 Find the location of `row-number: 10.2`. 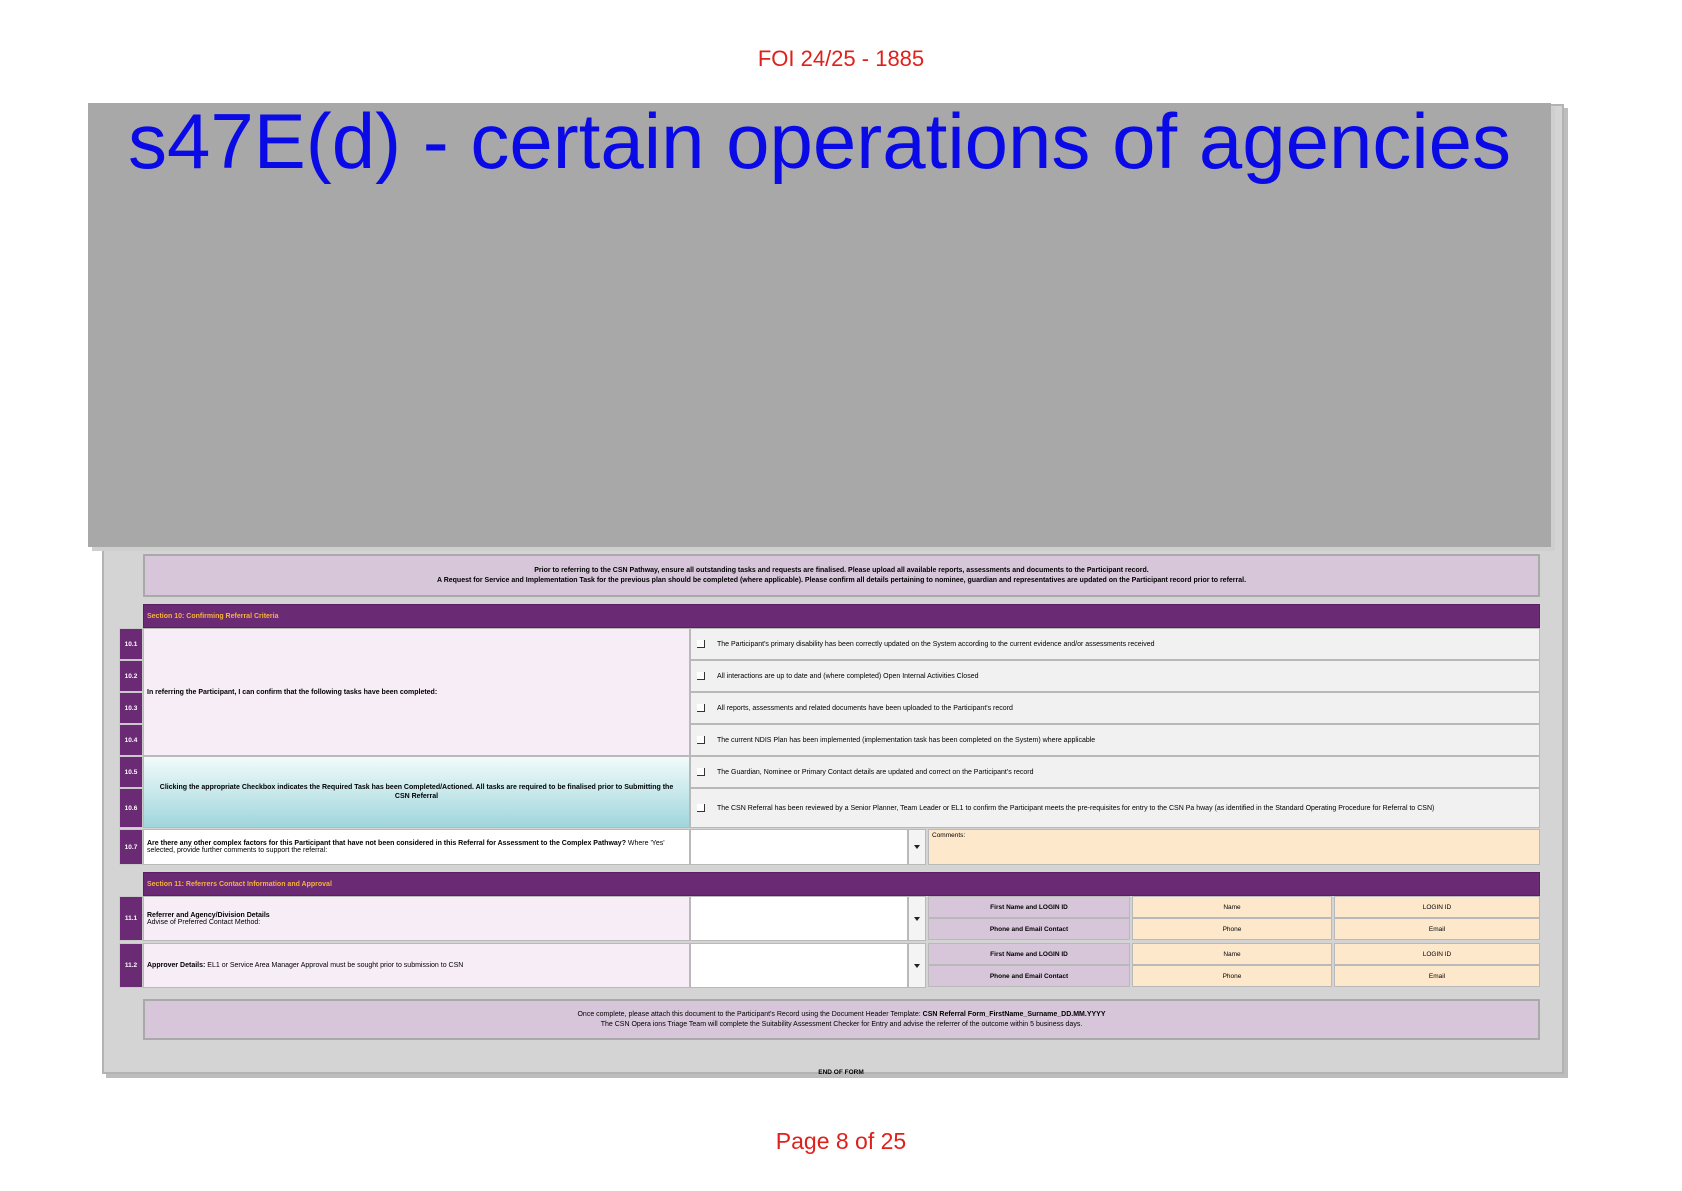

row-number: 10.2 is located at coordinates (131, 676).